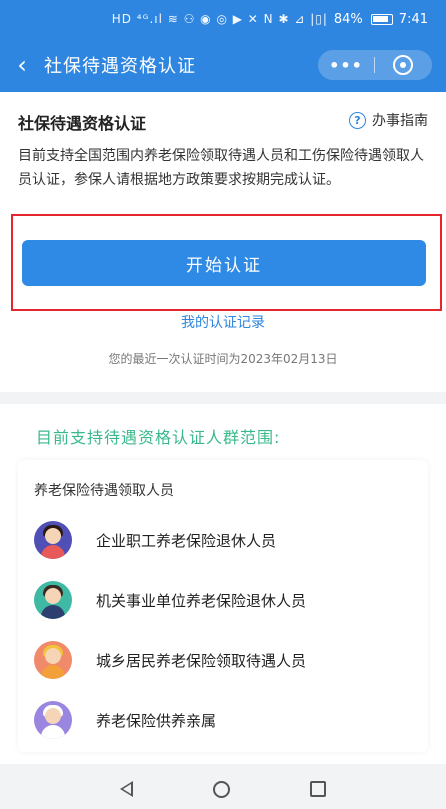 Image resolution: width=446 pixels, height=809 pixels. What do you see at coordinates (223, 359) in the screenshot?
I see `last-auth-time: 您的最近一次认证时间为2023年02月13日` at bounding box center [223, 359].